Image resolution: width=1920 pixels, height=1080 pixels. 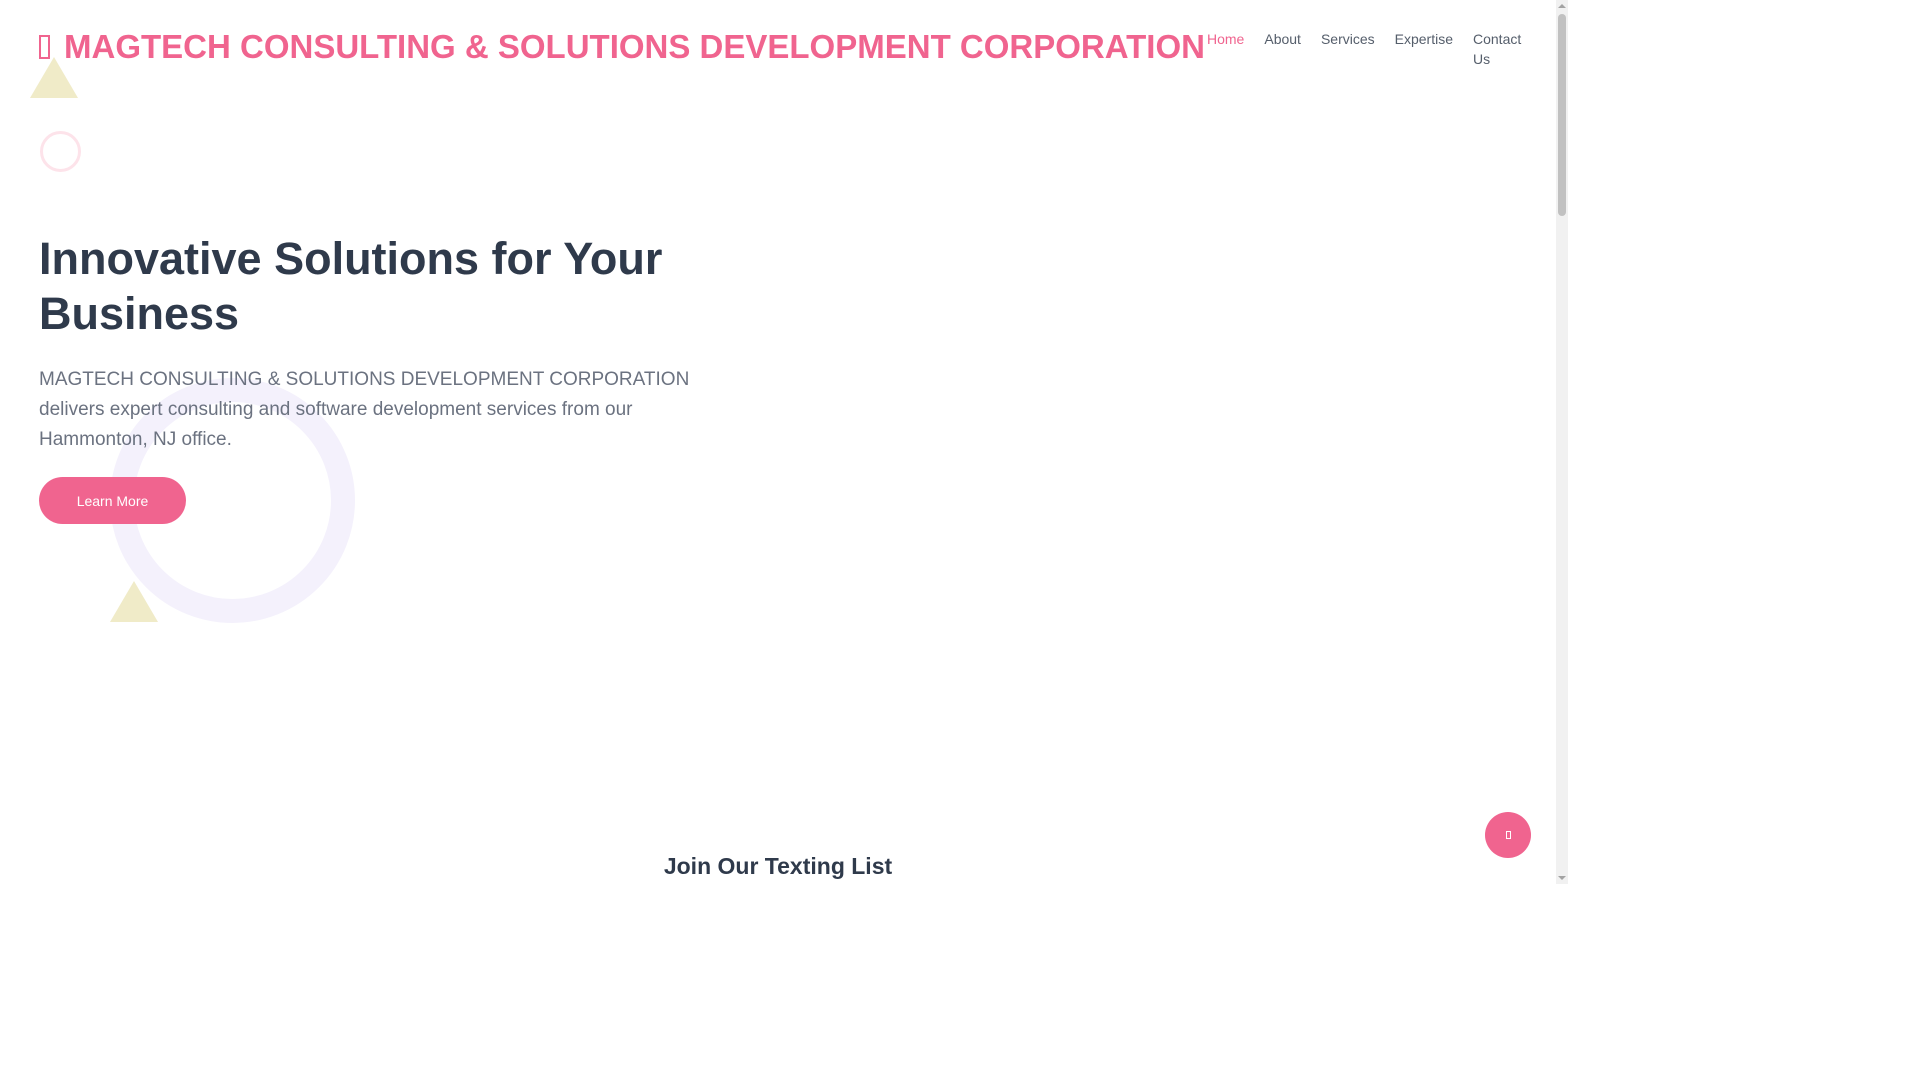 I want to click on circle-decoration, so click(x=60, y=151).